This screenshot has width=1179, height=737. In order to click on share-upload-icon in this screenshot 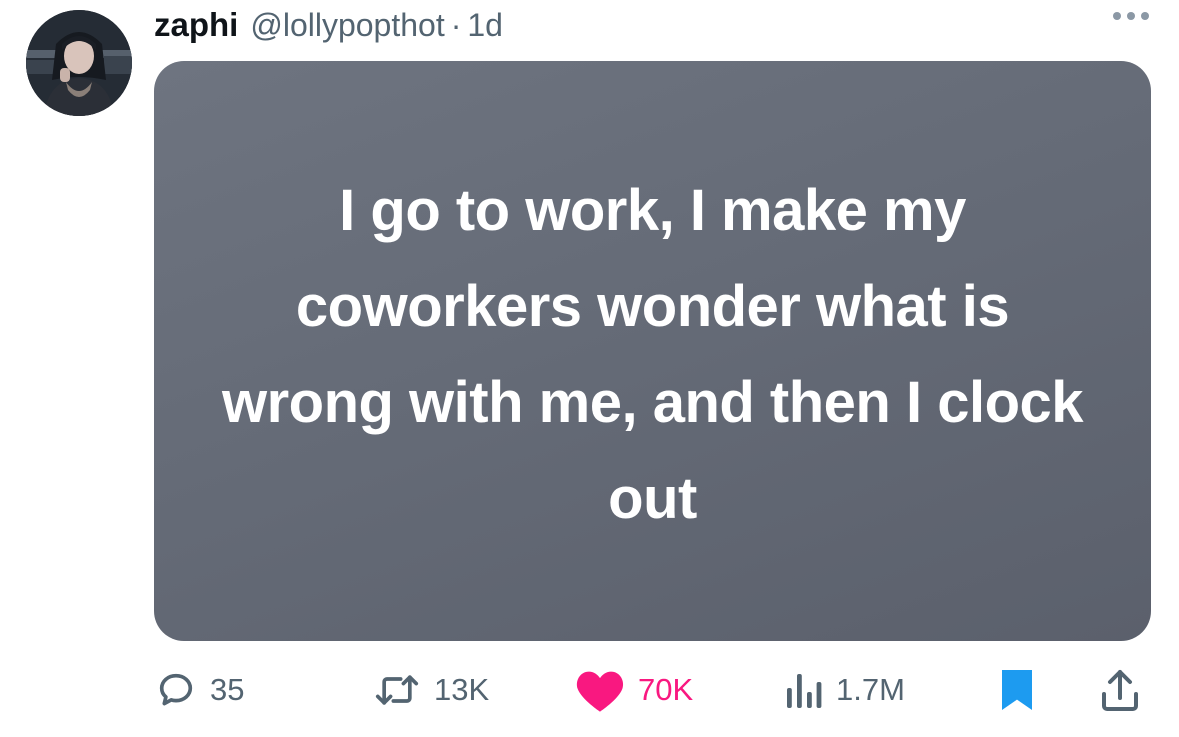, I will do `click(1120, 690)`.